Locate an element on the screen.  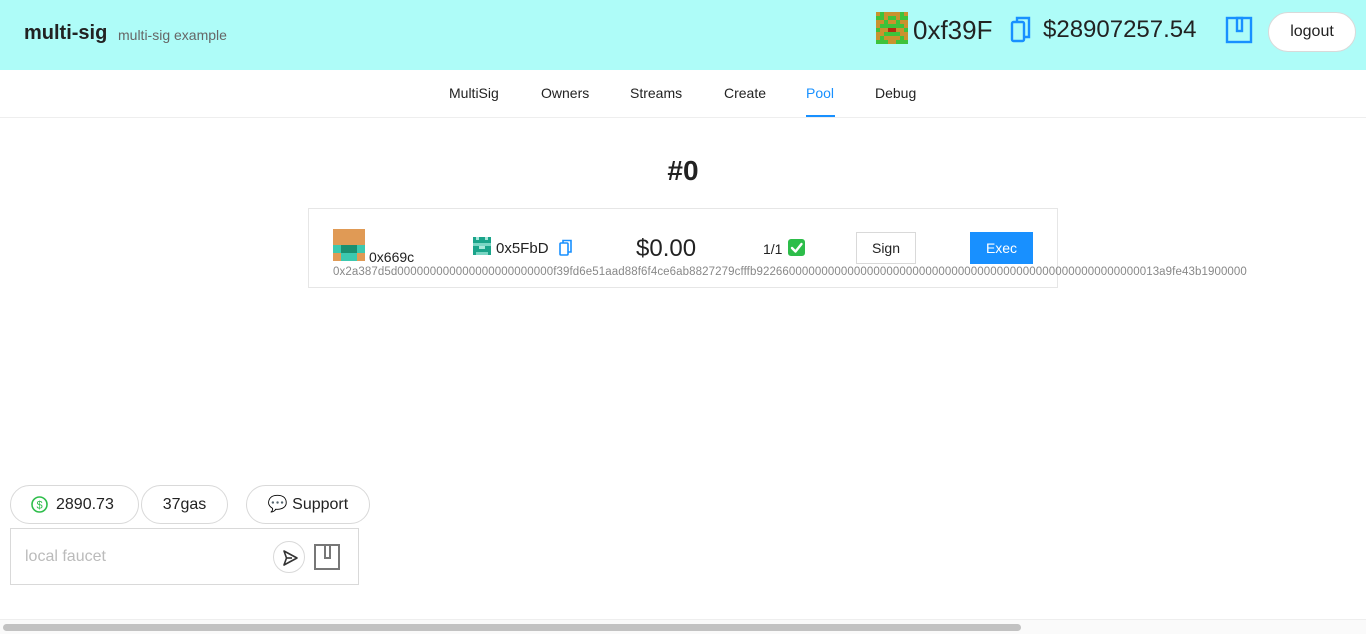
tx-from-address: 0x669c is located at coordinates (391, 257).